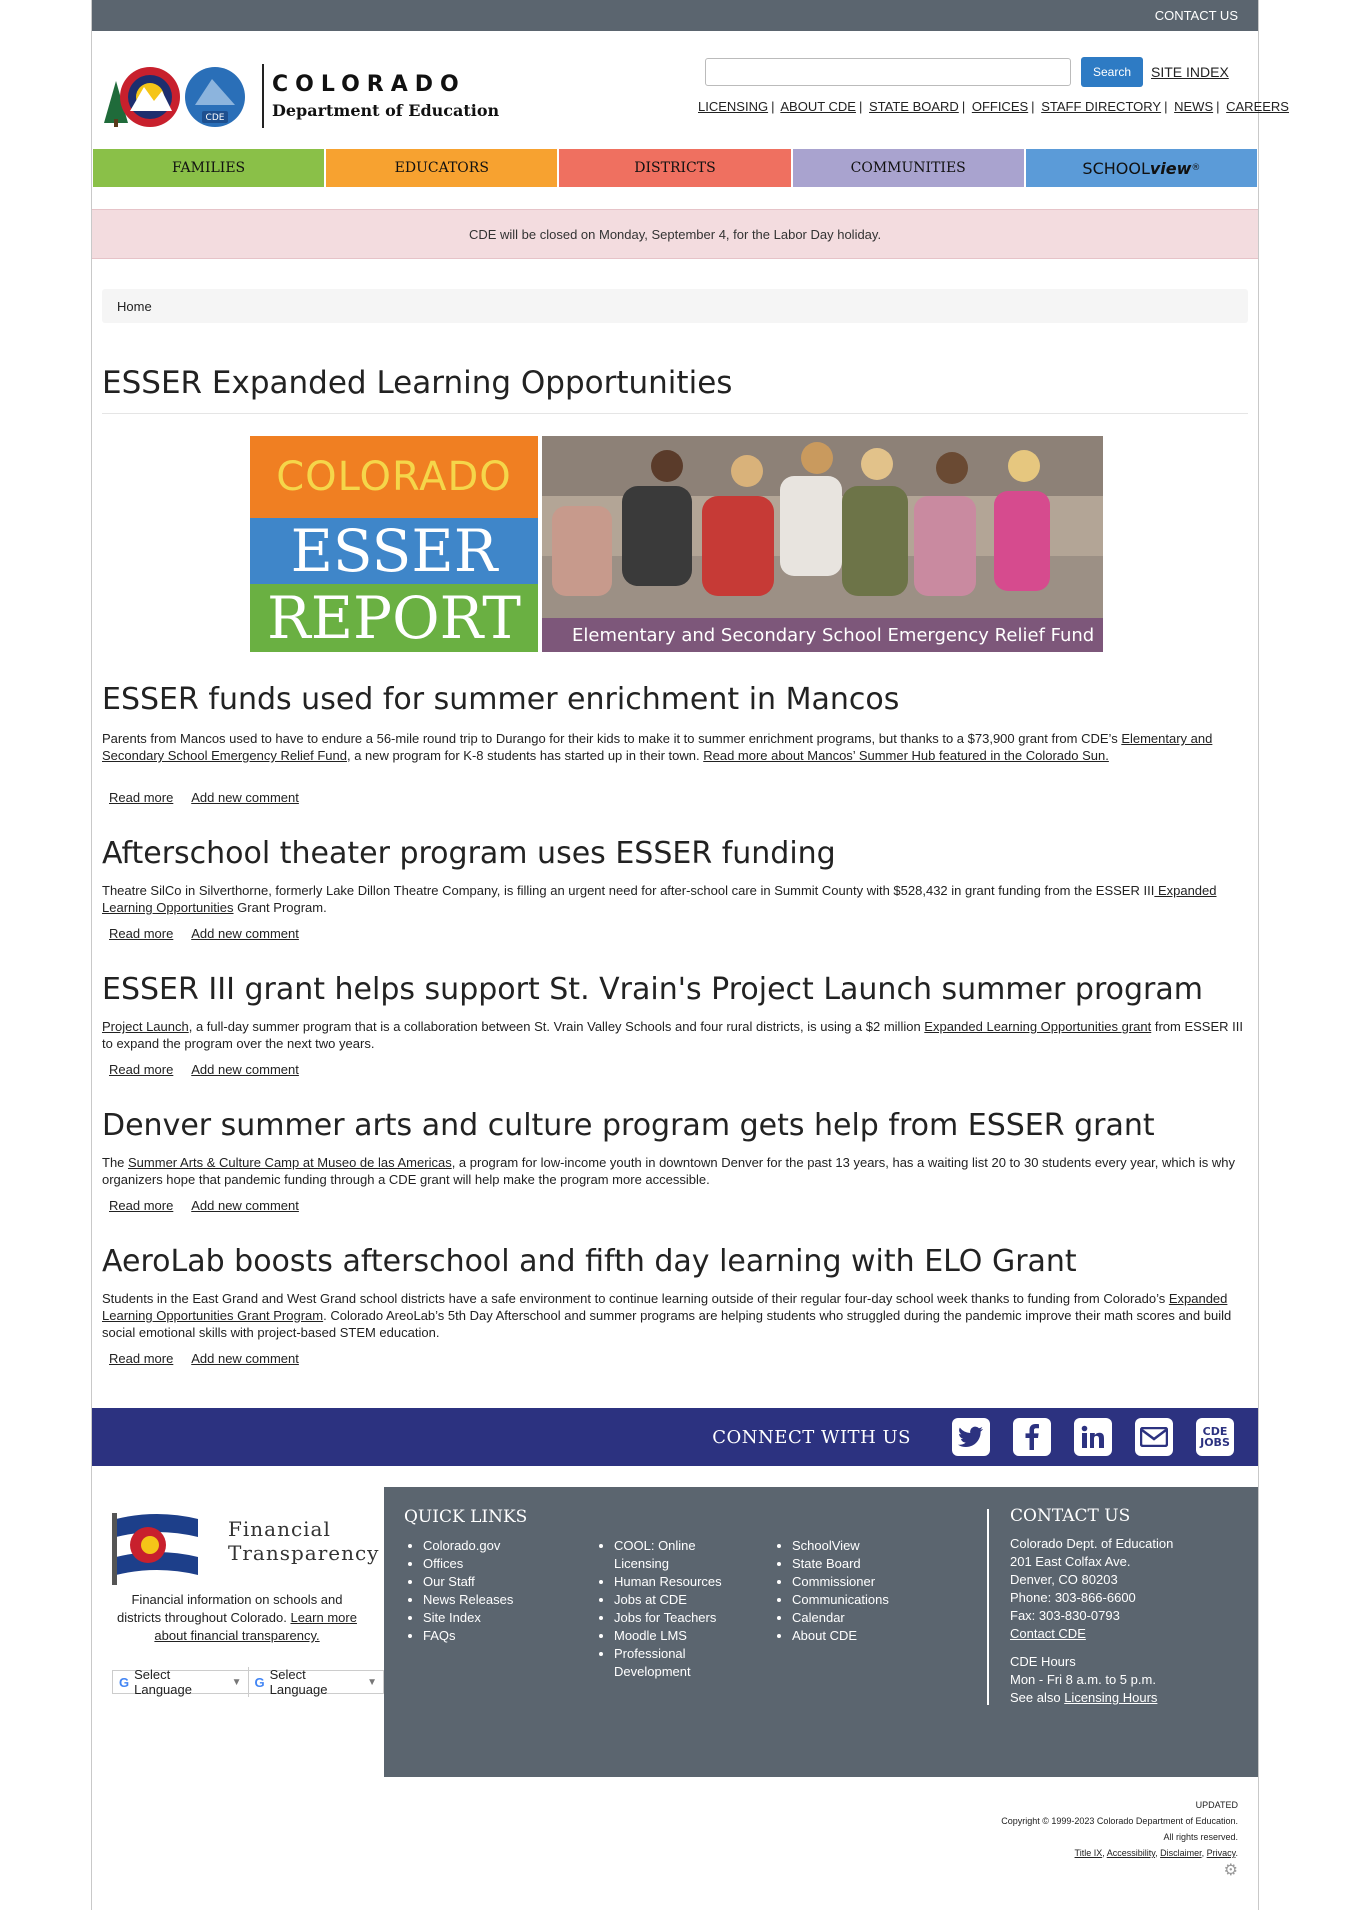  What do you see at coordinates (1070, 1561) in the screenshot?
I see `contact-line: 201 East Colfax Ave.` at bounding box center [1070, 1561].